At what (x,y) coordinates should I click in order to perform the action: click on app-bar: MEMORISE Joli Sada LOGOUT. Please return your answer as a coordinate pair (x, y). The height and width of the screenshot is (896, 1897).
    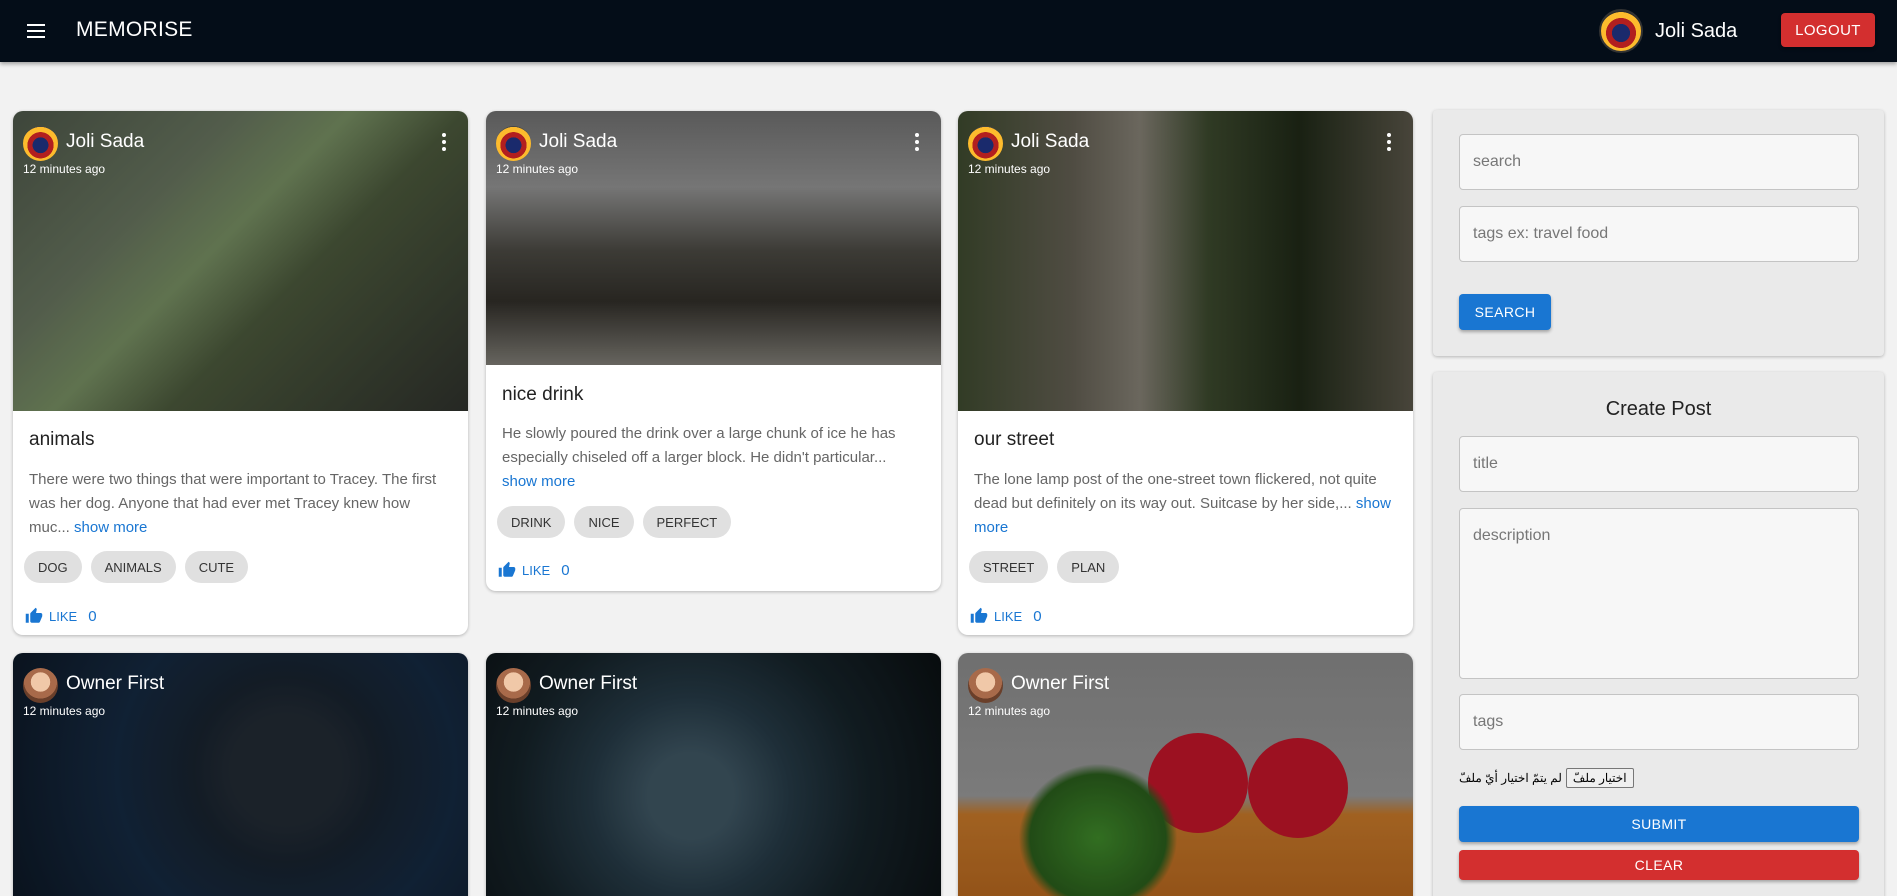
    Looking at the image, I should click on (948, 31).